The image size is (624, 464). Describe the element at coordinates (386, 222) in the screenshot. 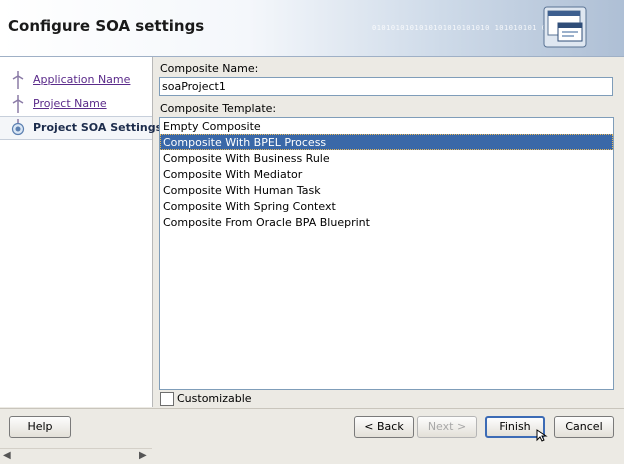

I see `list-item: Composite From Oracle BPA Blueprint` at that location.